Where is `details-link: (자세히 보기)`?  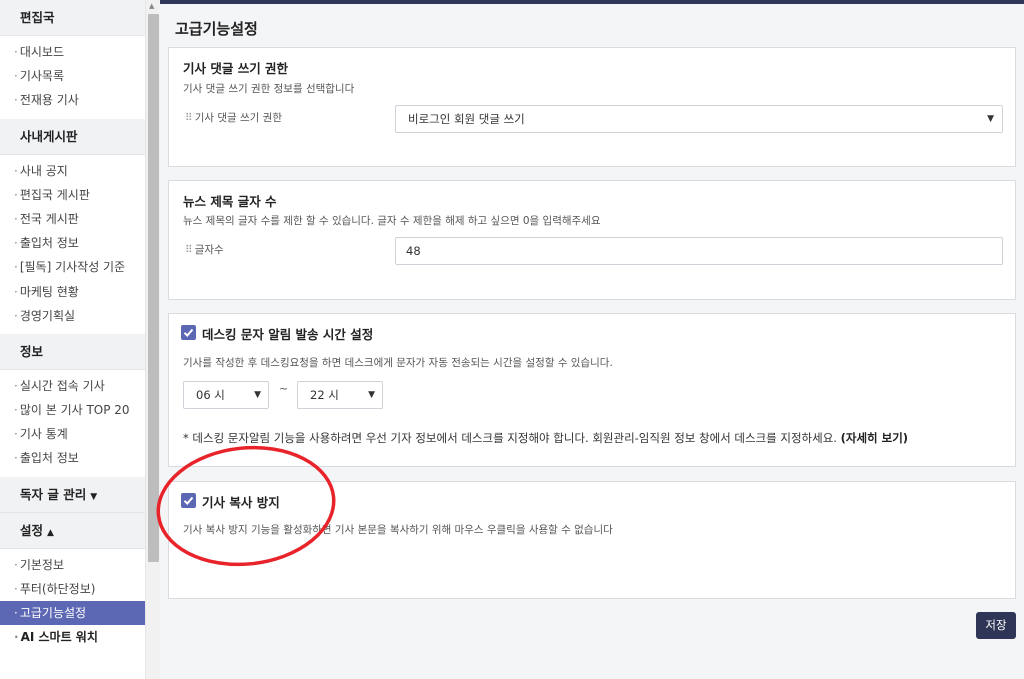
details-link: (자세히 보기) is located at coordinates (874, 438).